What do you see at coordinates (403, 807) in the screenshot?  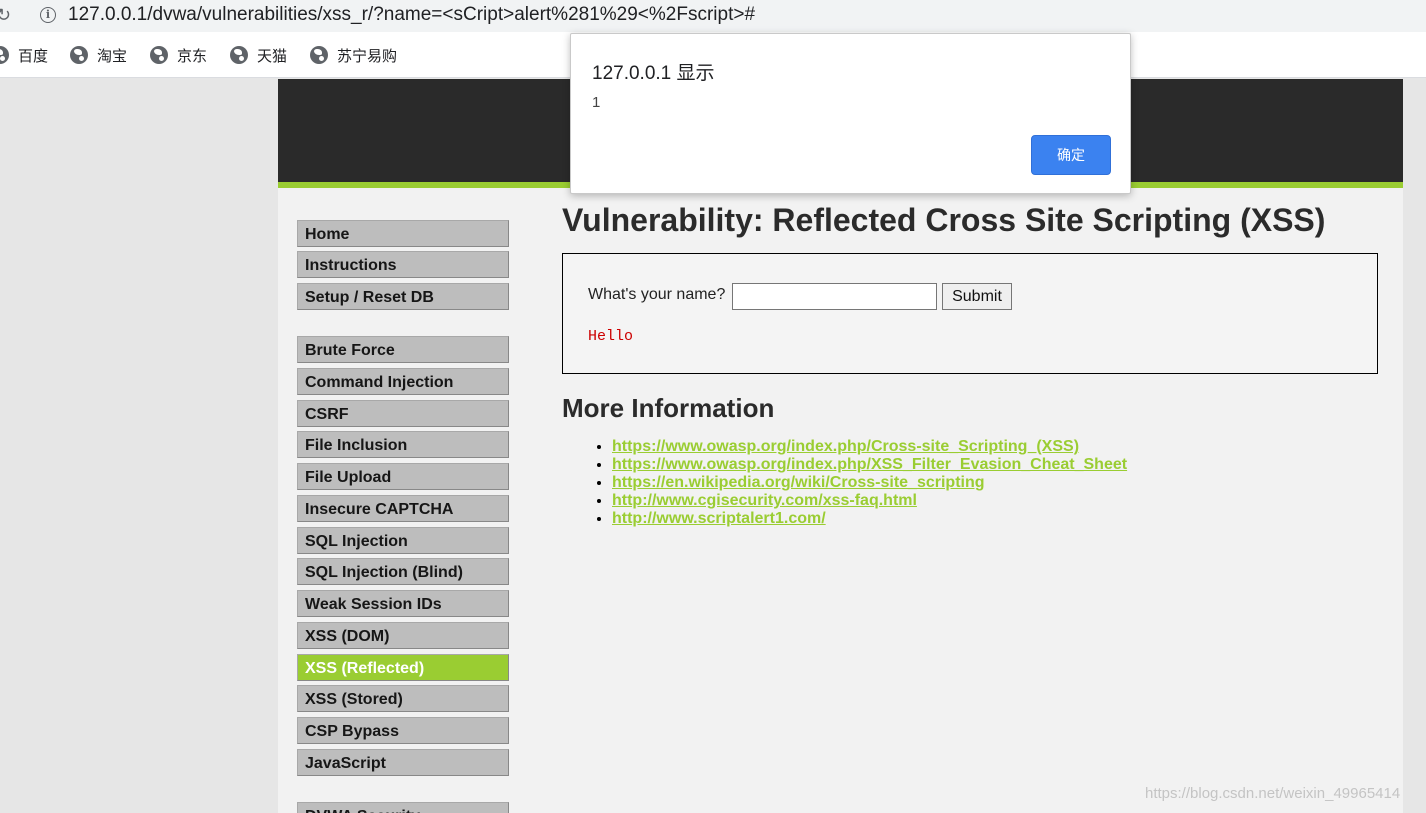 I see `sidebar-item-dvwa-security: DVWA Security` at bounding box center [403, 807].